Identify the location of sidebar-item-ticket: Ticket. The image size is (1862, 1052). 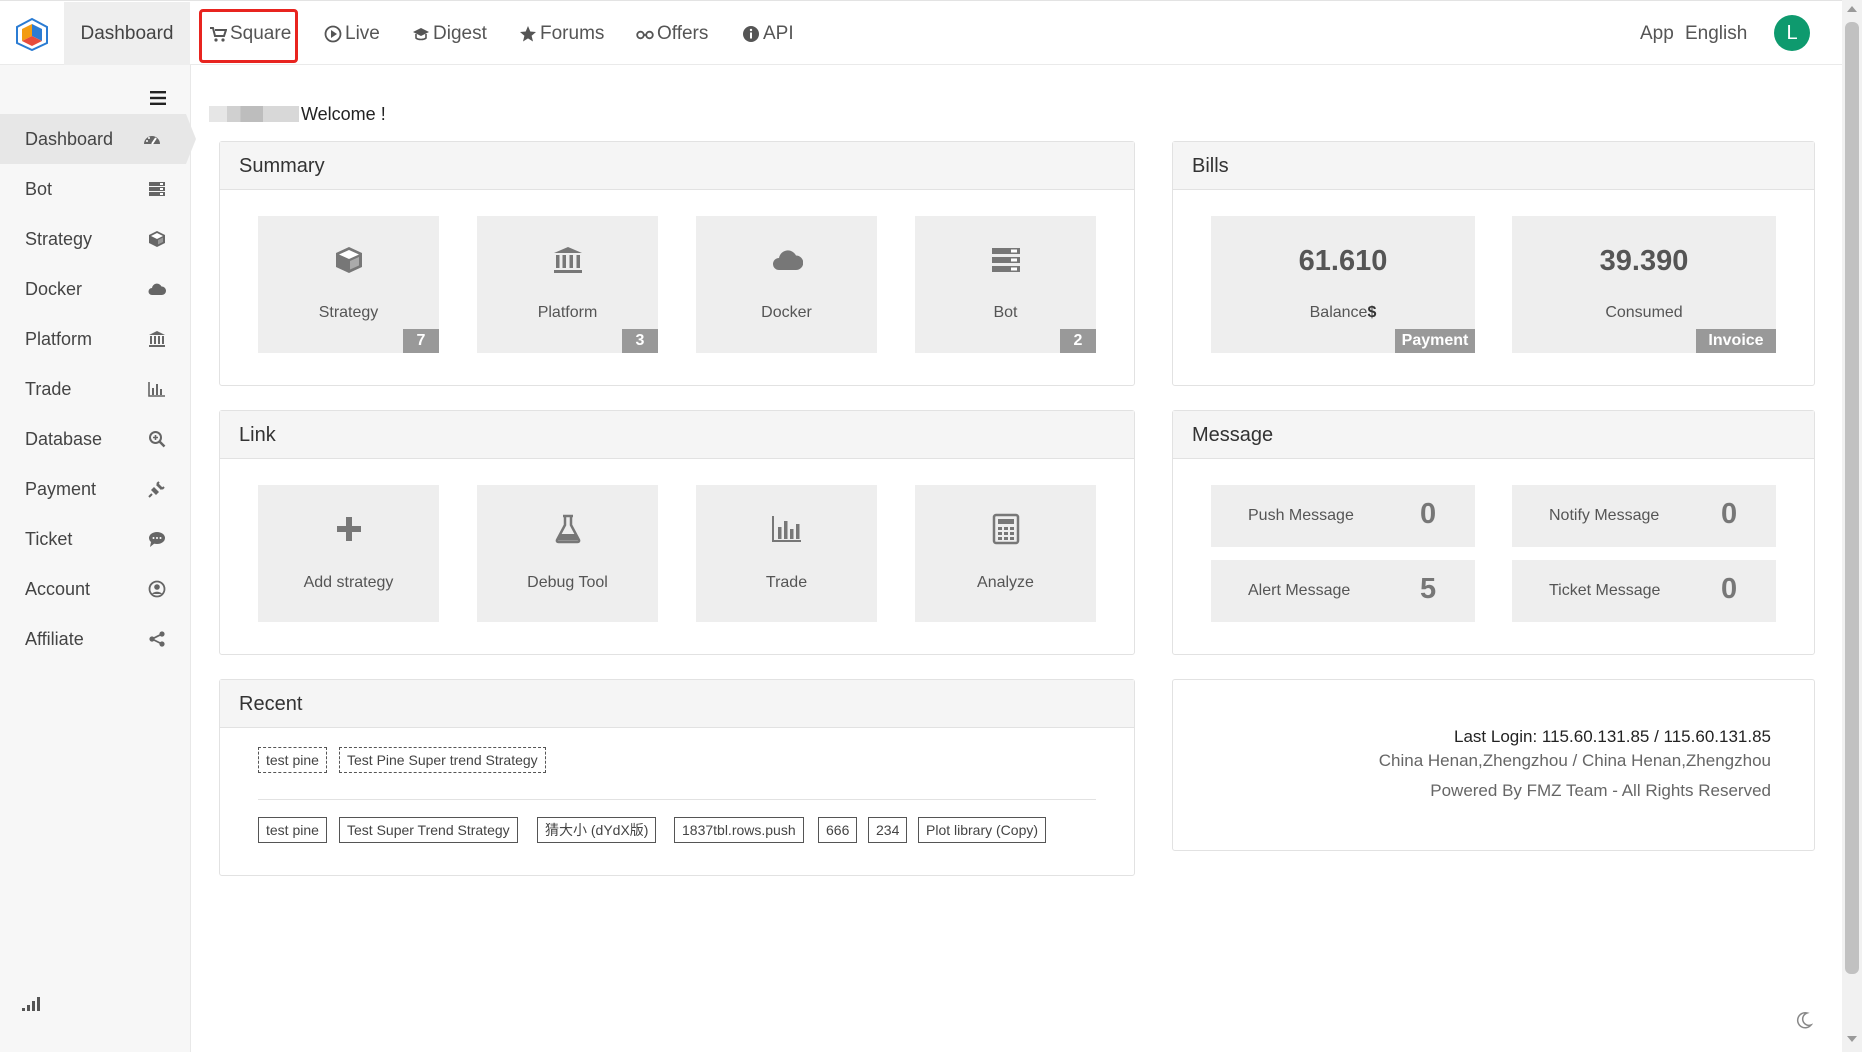
(95, 539).